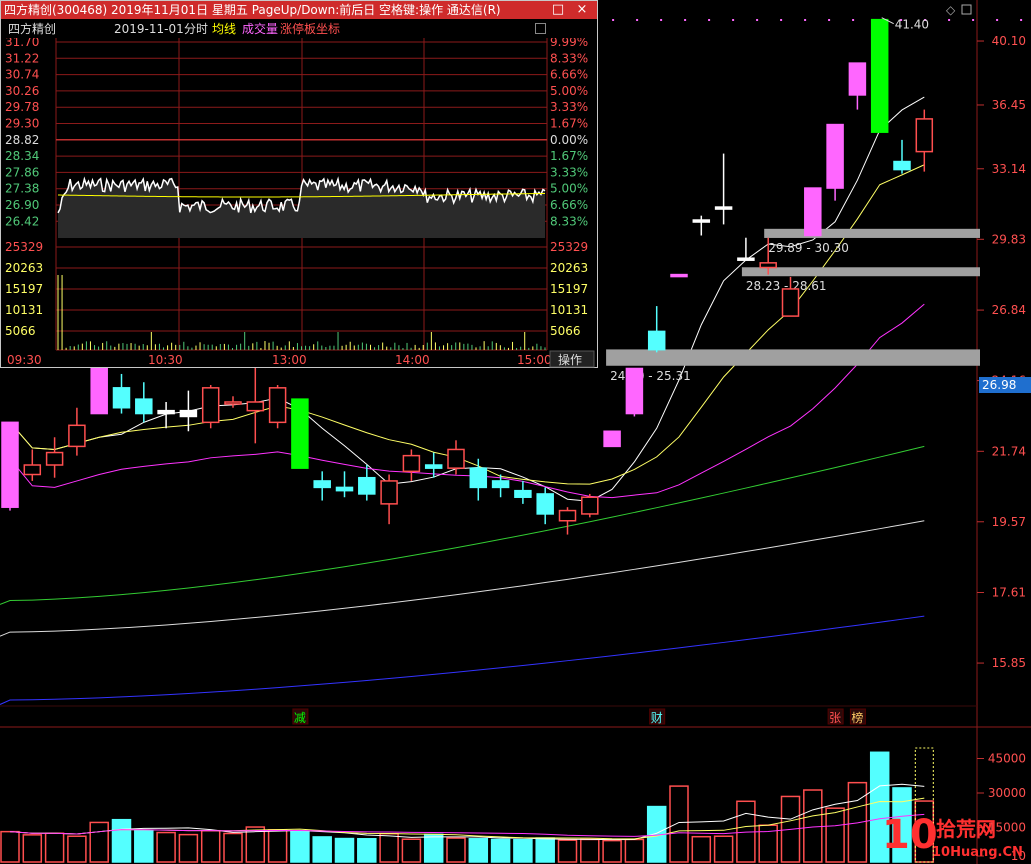 This screenshot has width=1031, height=864. Describe the element at coordinates (1009, 105) in the screenshot. I see `price-axis-label: 36.45` at that location.